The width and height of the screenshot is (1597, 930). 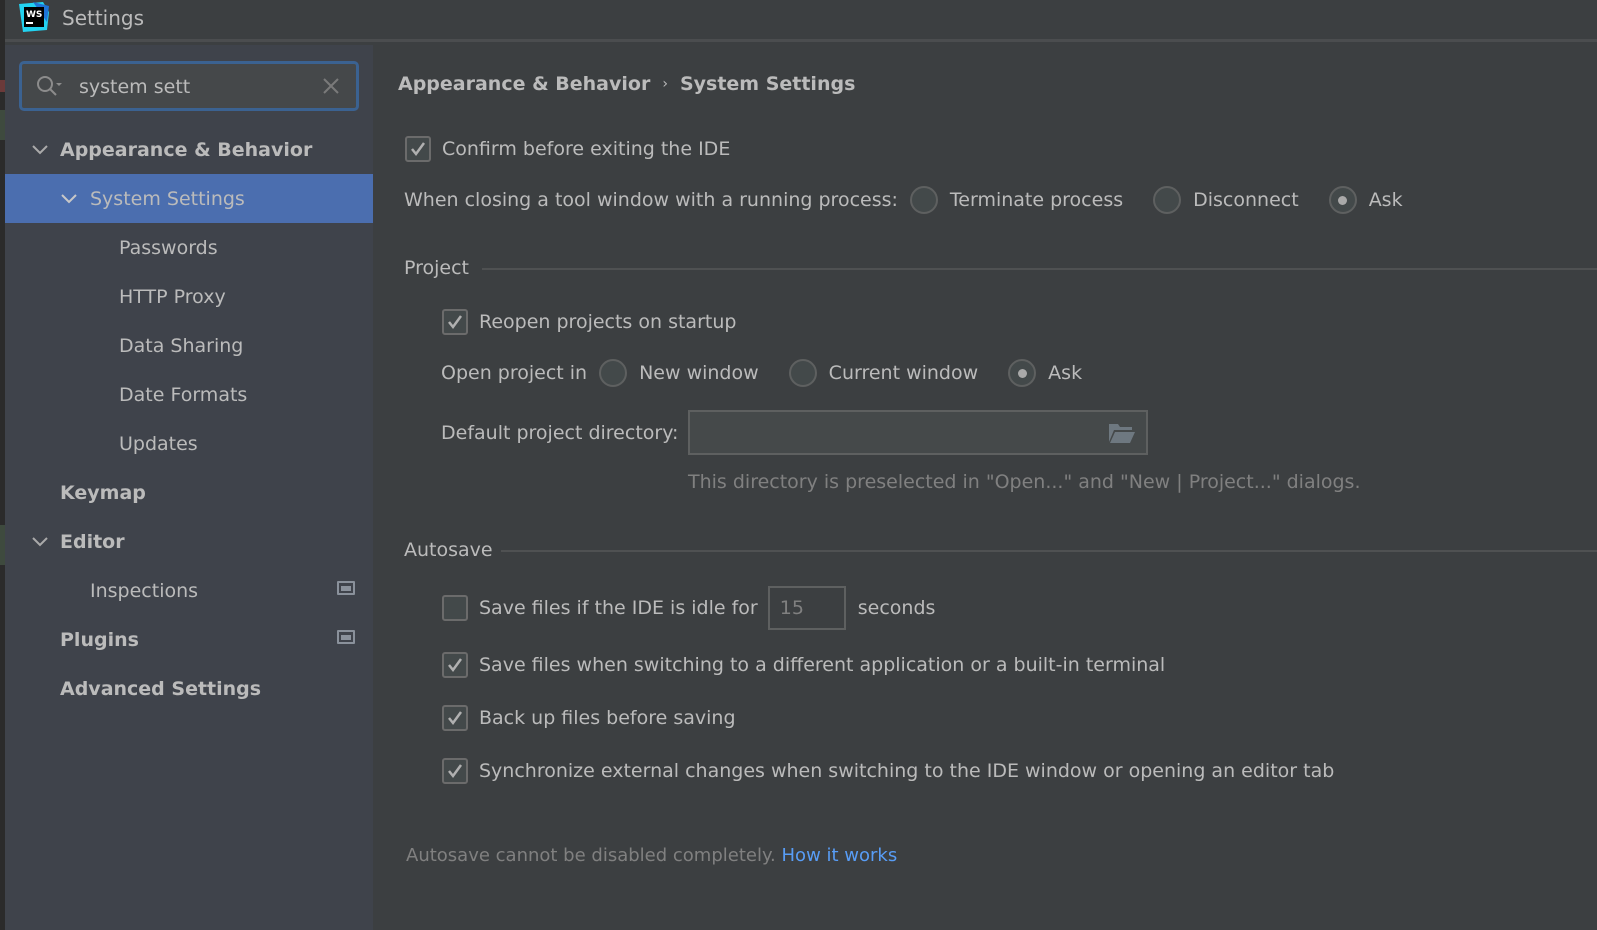 I want to click on sync-external-checkbox, so click(x=455, y=771).